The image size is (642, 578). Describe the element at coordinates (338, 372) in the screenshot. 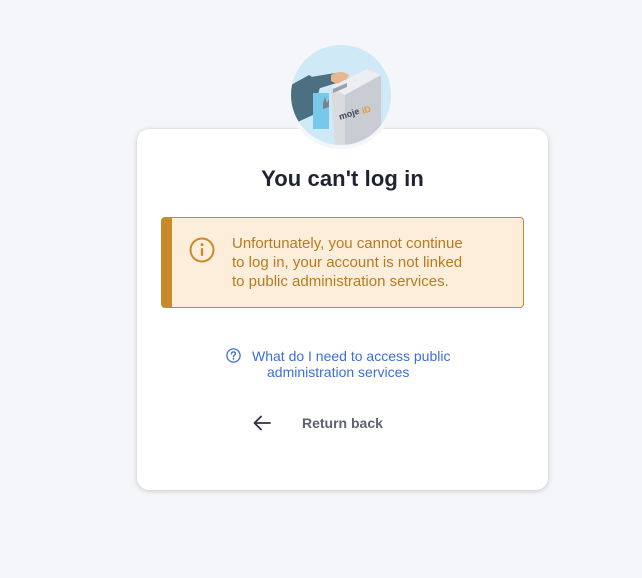

I see `help-link-line-2: administration services` at that location.